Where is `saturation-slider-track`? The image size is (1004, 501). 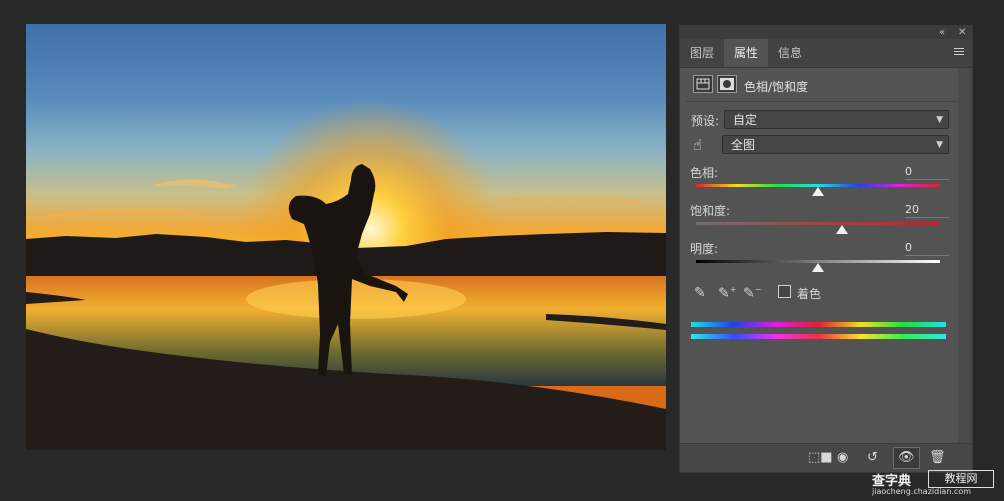
saturation-slider-track is located at coordinates (818, 223).